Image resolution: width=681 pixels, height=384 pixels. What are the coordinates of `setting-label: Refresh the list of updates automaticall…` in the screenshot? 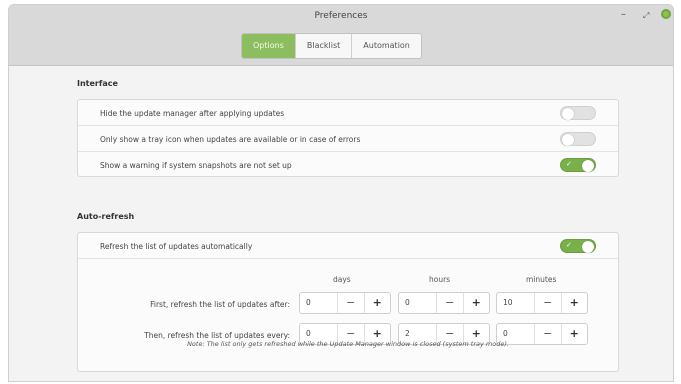 It's located at (176, 246).